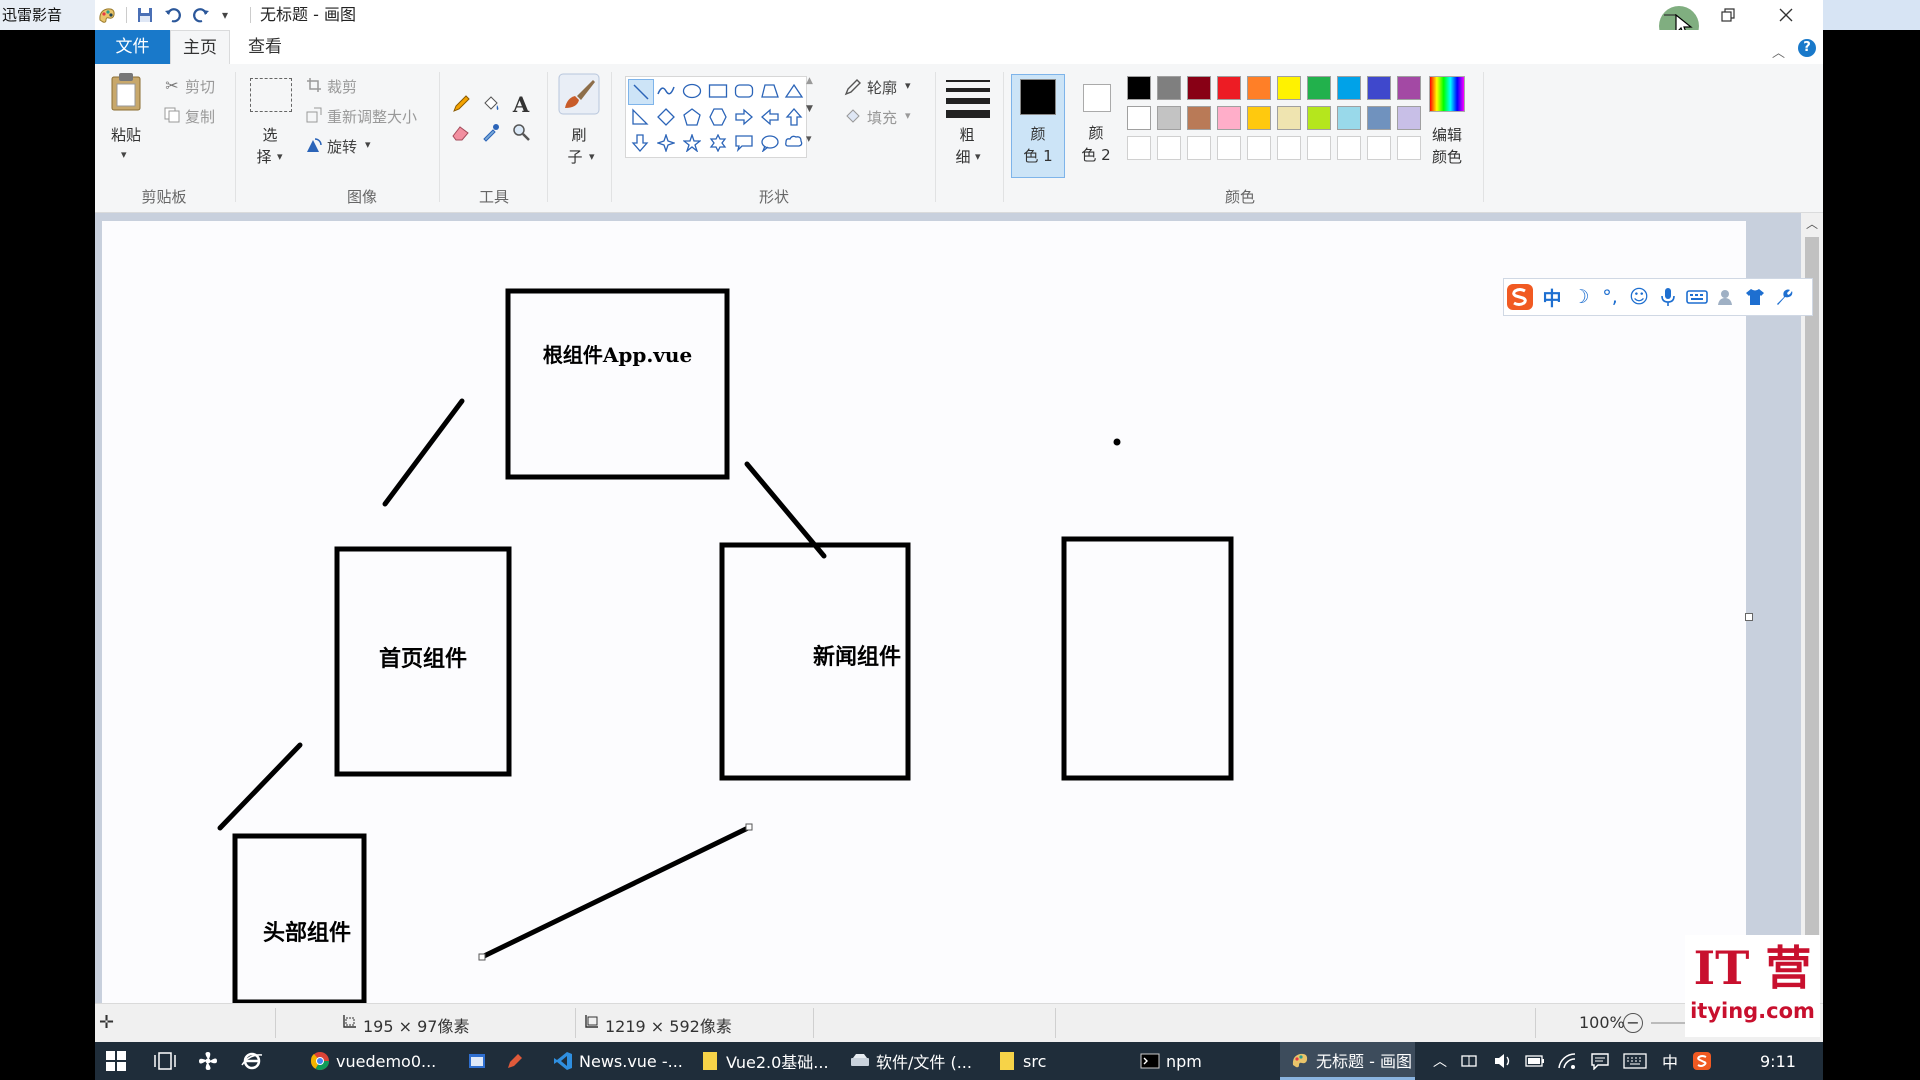  What do you see at coordinates (853, 117) in the screenshot?
I see `fill-icon` at bounding box center [853, 117].